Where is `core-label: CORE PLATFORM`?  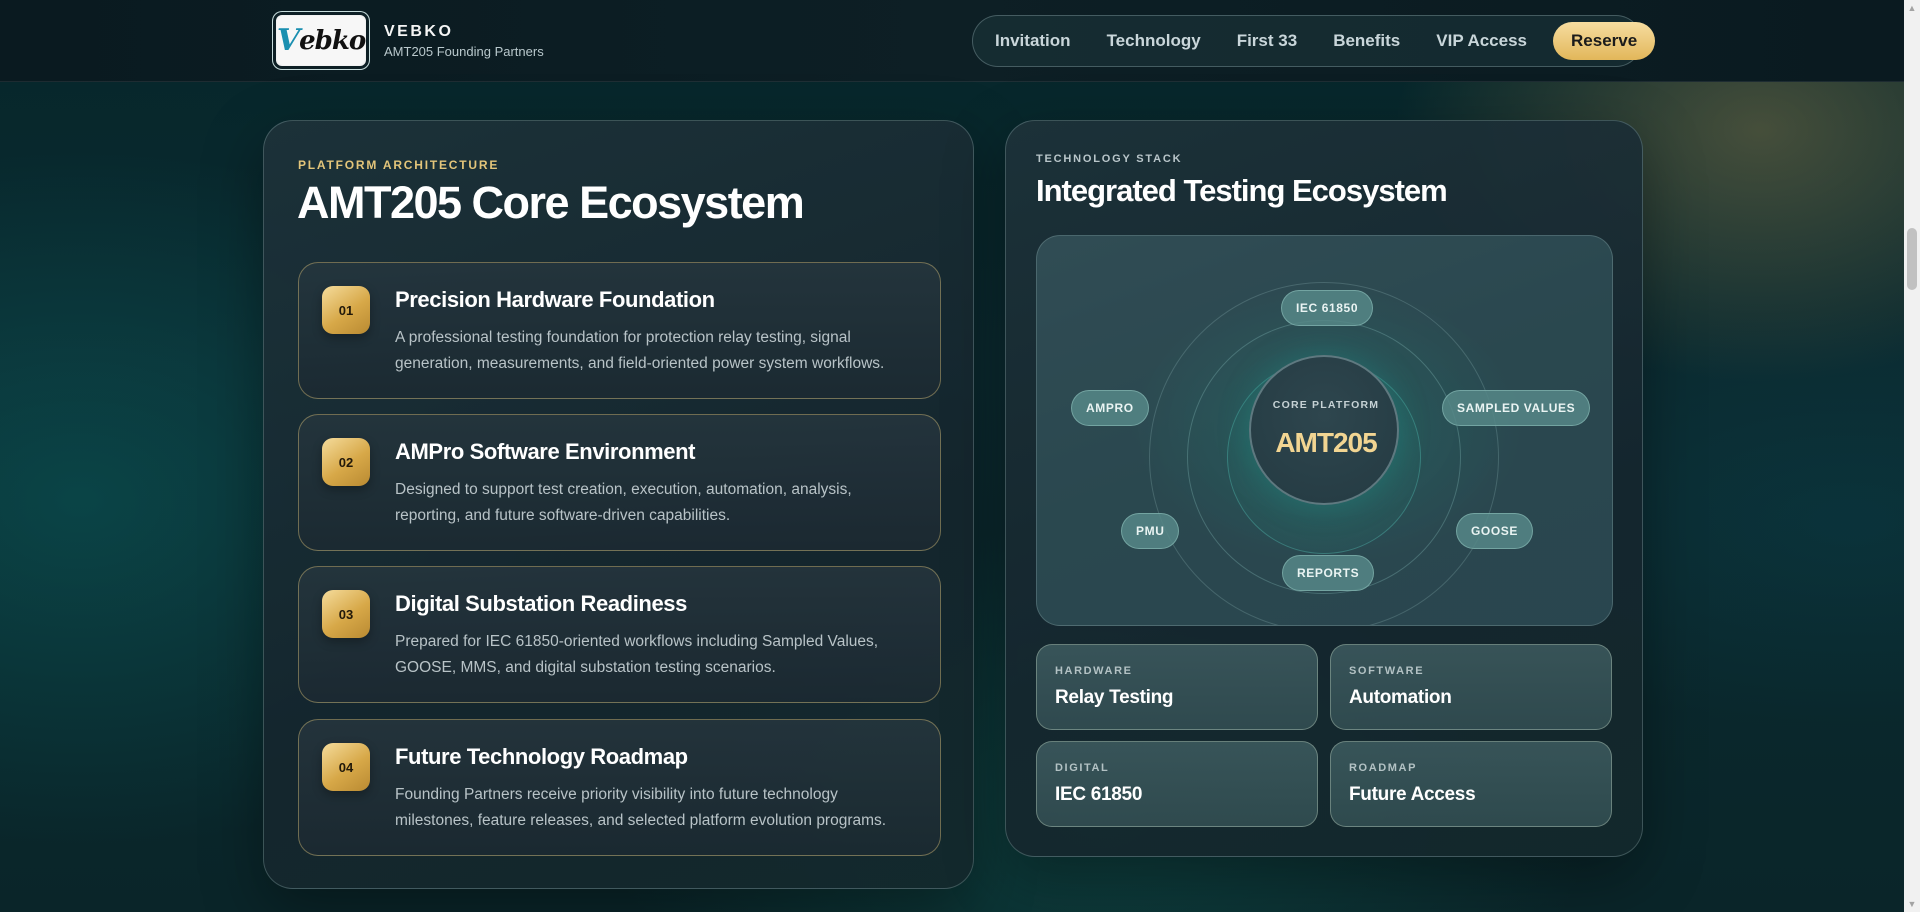 core-label: CORE PLATFORM is located at coordinates (1326, 405).